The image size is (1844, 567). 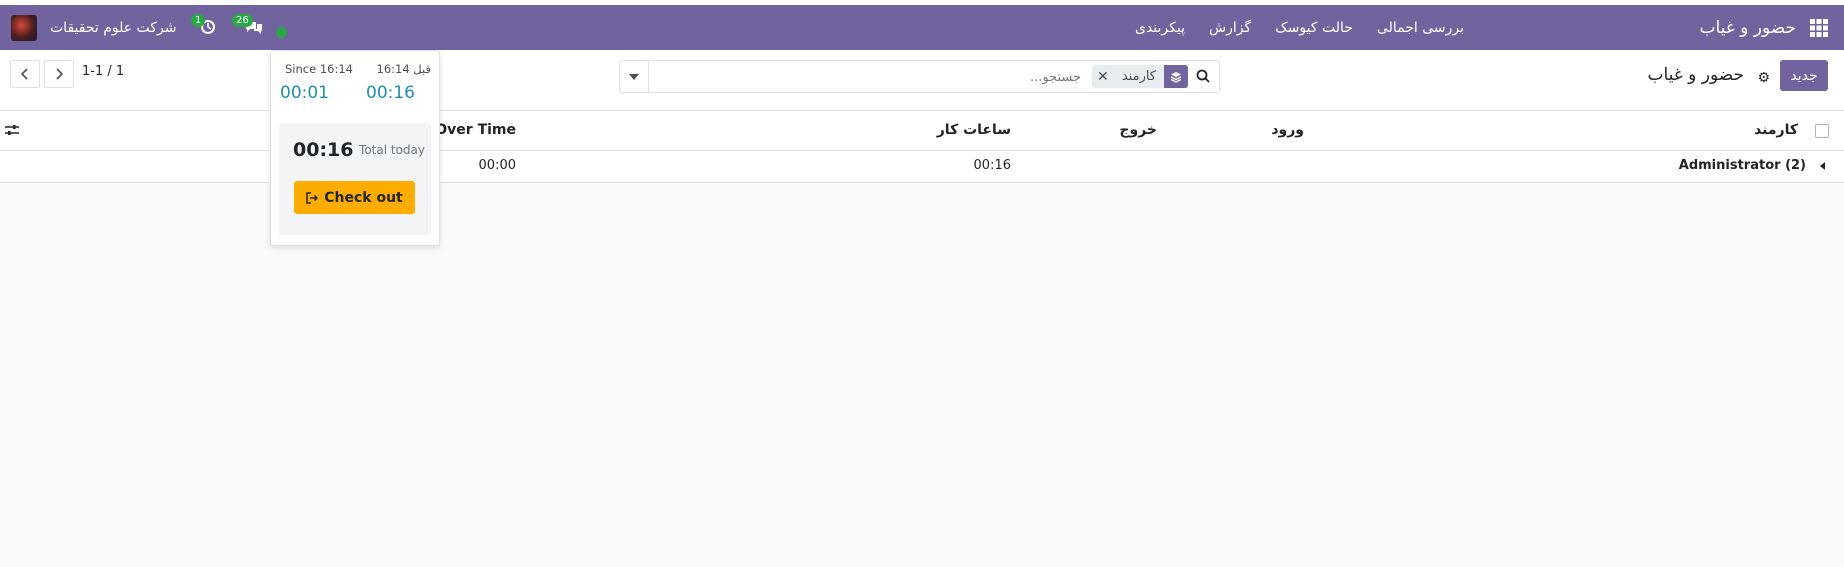 I want to click on column-header-employee: کارمند, so click(x=1776, y=130).